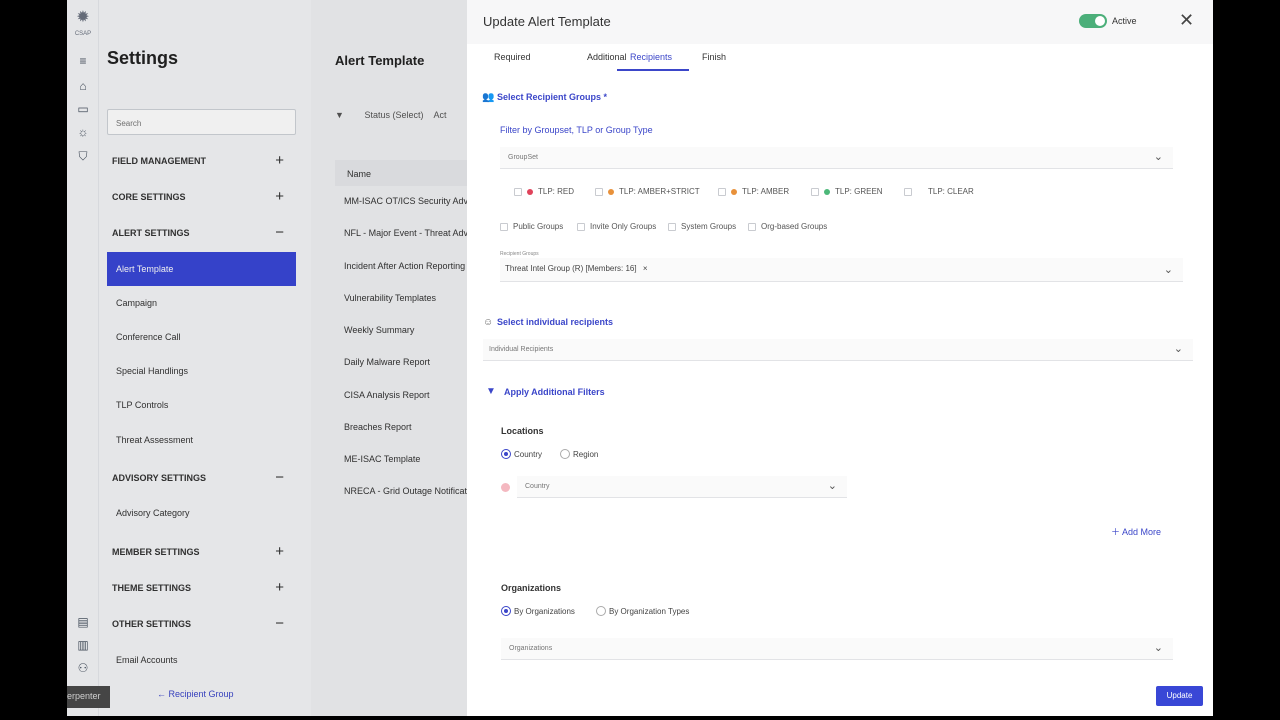 This screenshot has width=1280, height=720. I want to click on by-organizations-radio: By Organizations, so click(538, 611).